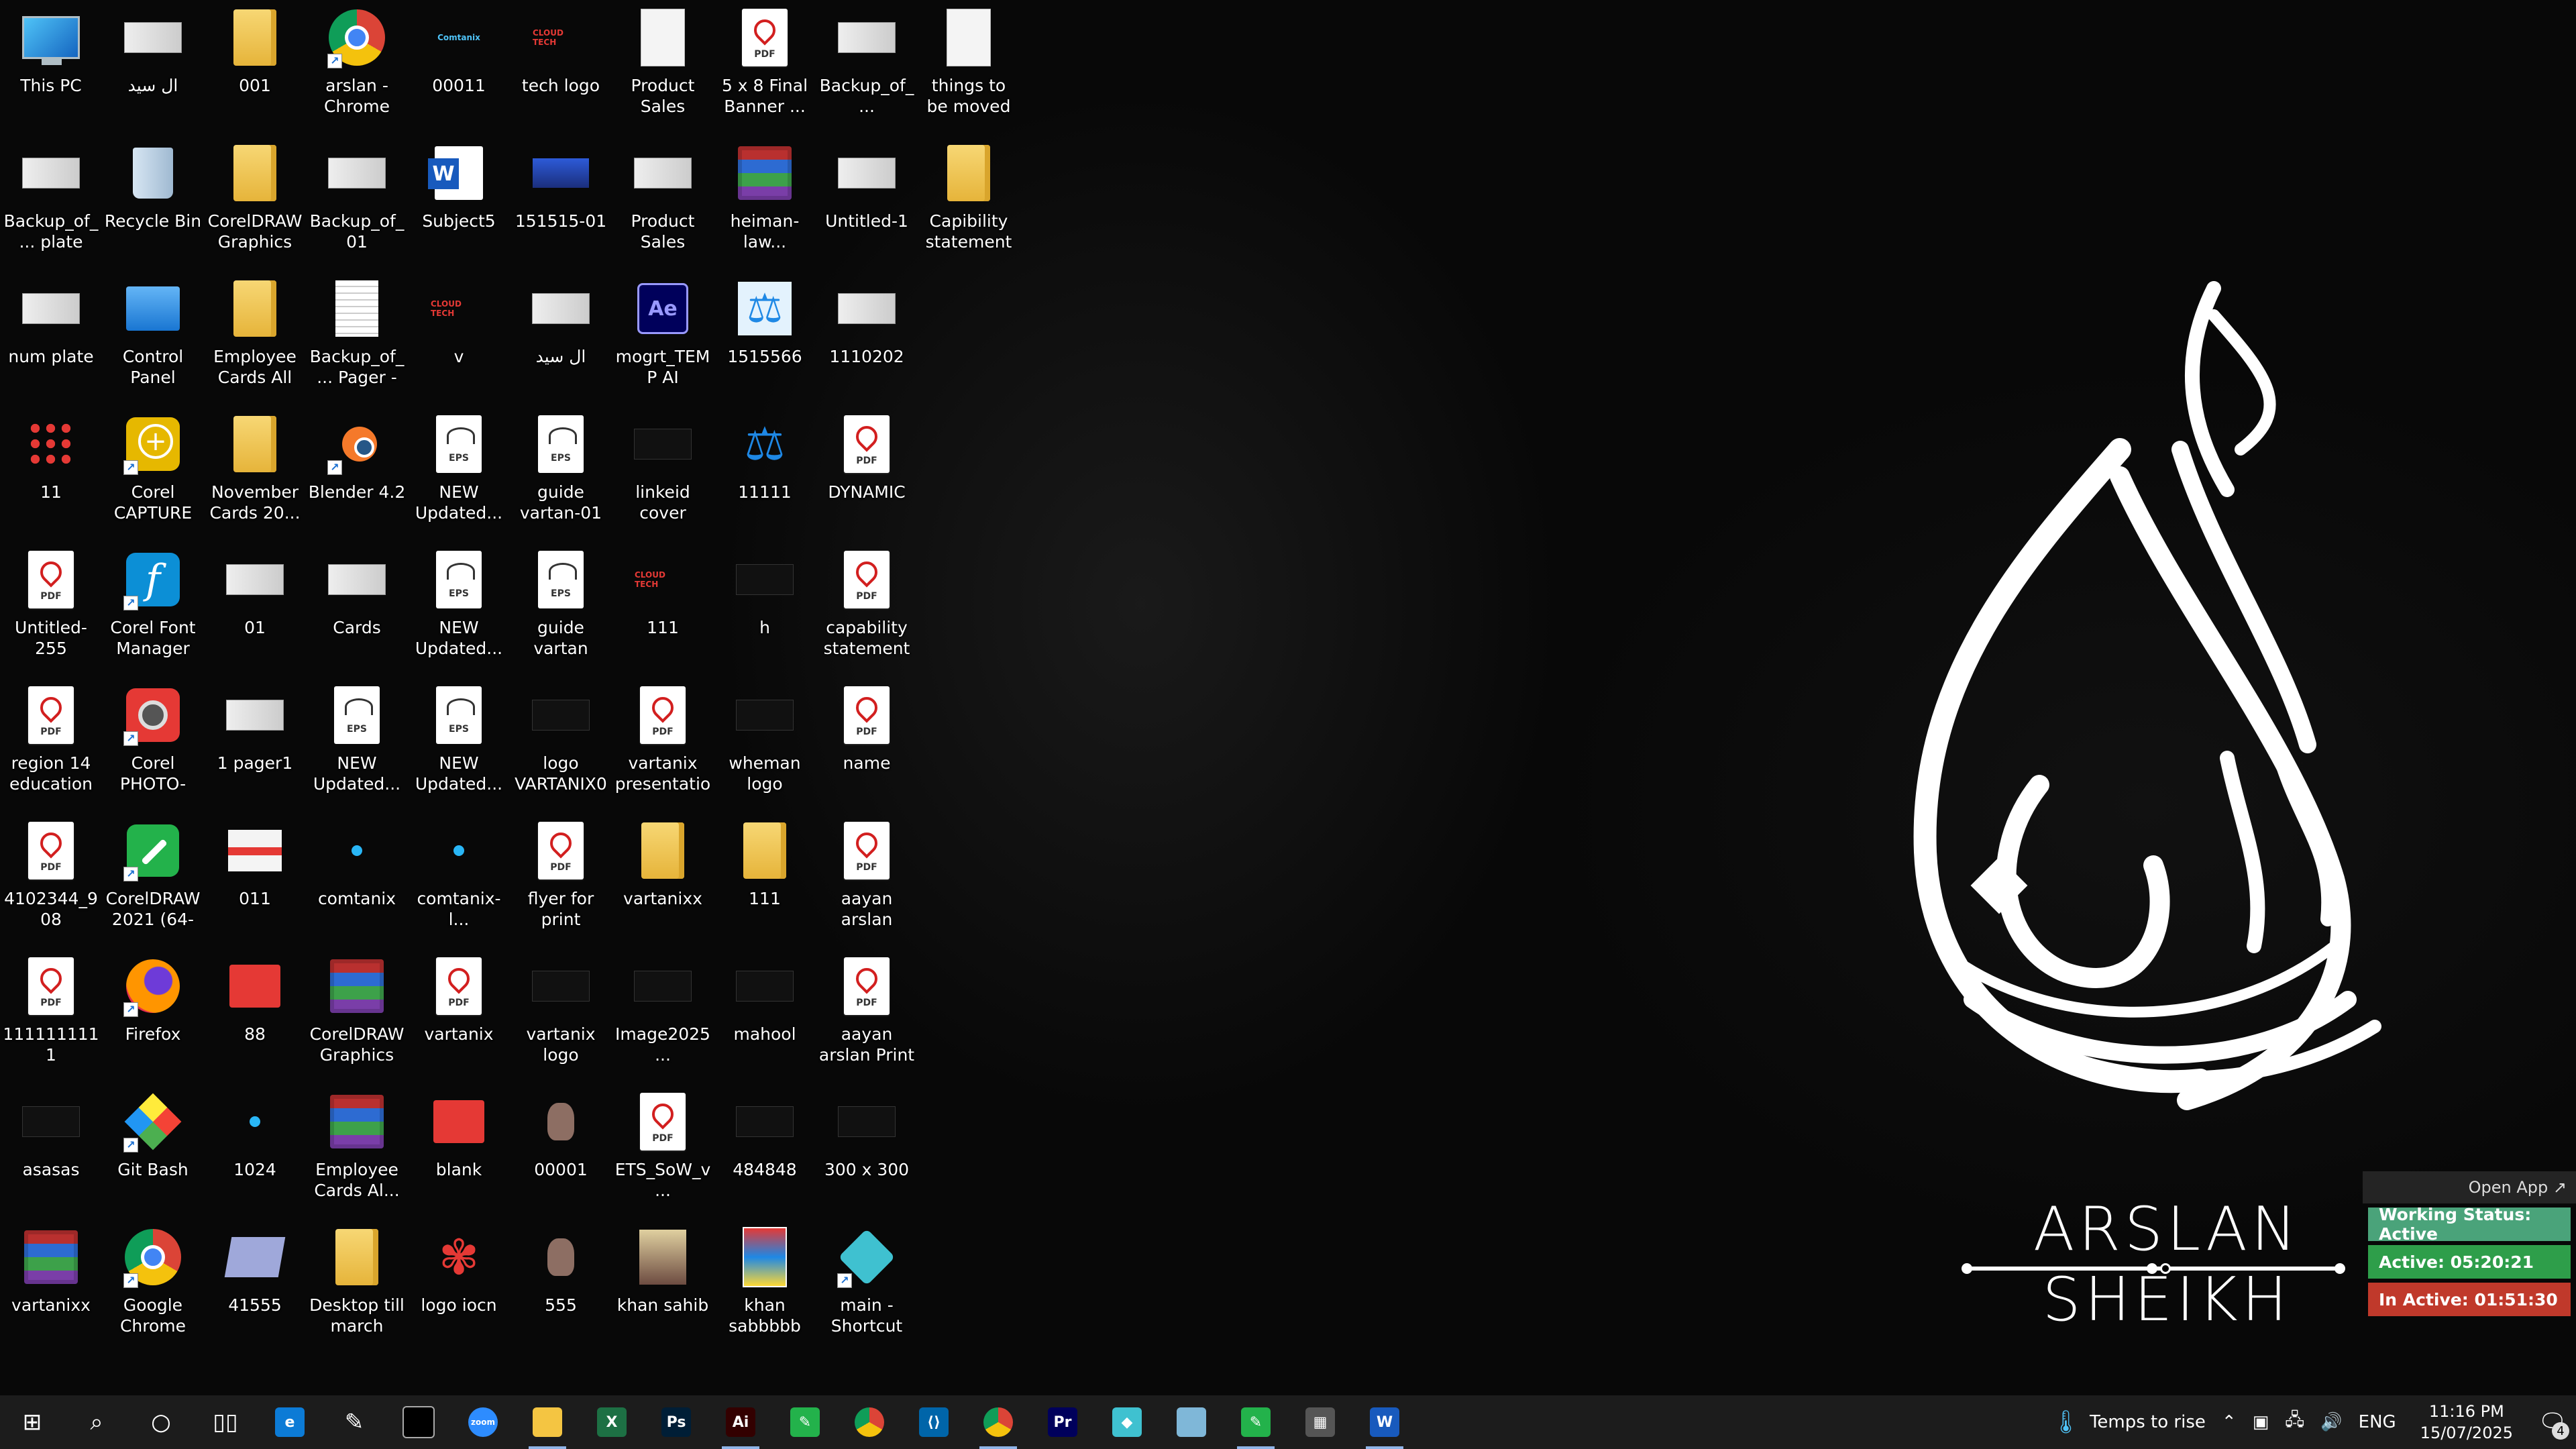 This screenshot has width=2576, height=1449. What do you see at coordinates (561, 1152) in the screenshot?
I see `desktop-icon: 00001` at bounding box center [561, 1152].